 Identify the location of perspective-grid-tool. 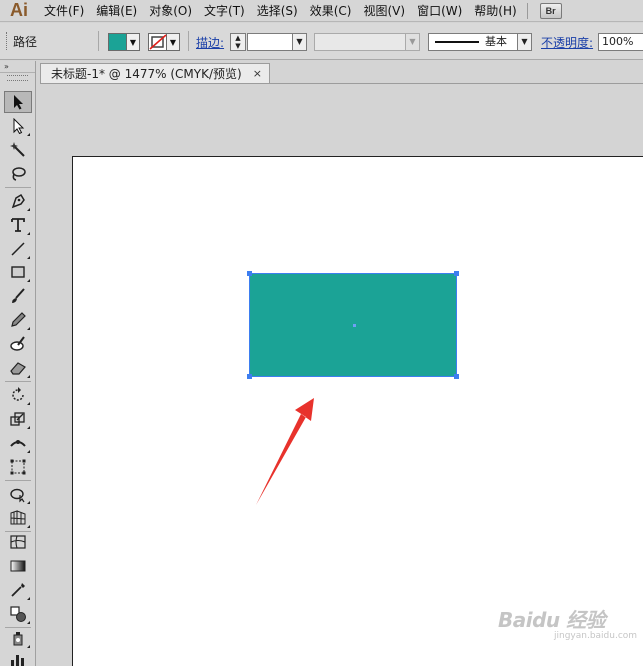
(18, 518).